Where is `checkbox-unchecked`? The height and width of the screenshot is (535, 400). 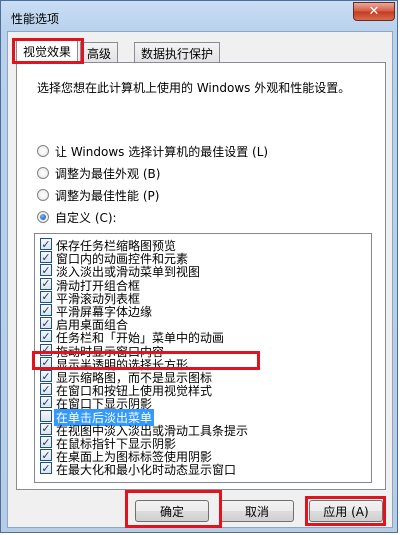 checkbox-unchecked is located at coordinates (46, 415).